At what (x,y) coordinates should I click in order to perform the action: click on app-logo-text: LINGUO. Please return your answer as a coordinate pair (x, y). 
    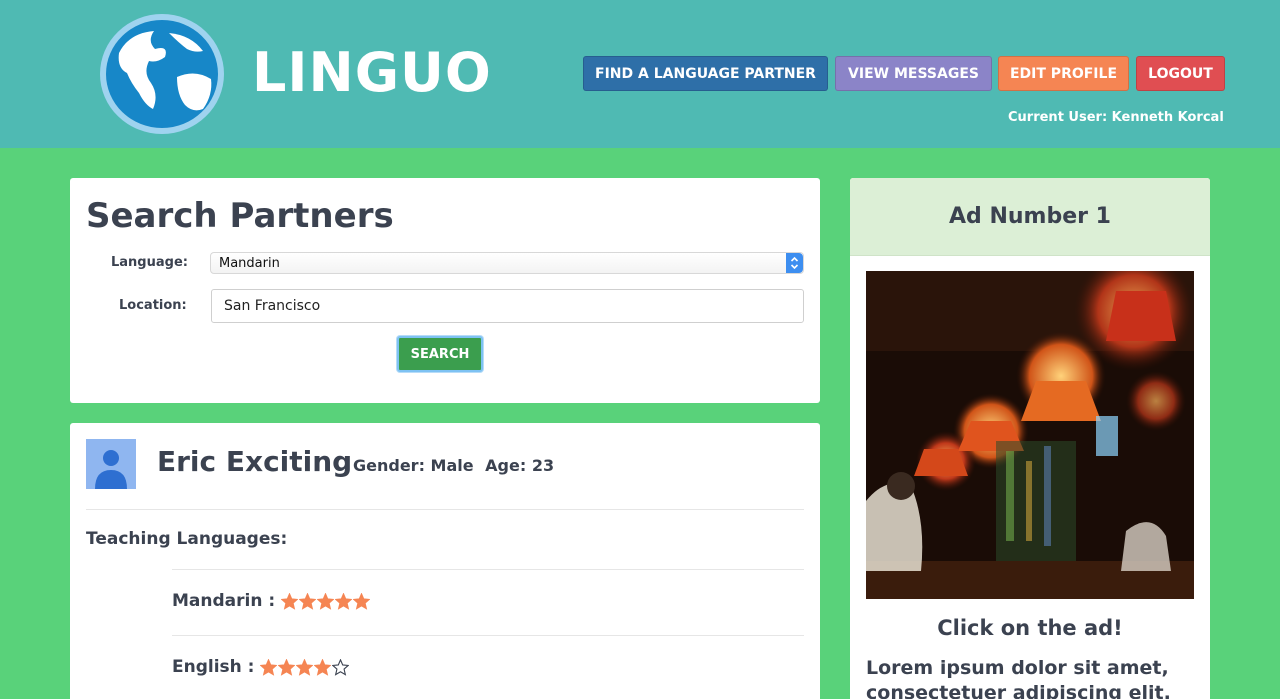
    Looking at the image, I should click on (372, 73).